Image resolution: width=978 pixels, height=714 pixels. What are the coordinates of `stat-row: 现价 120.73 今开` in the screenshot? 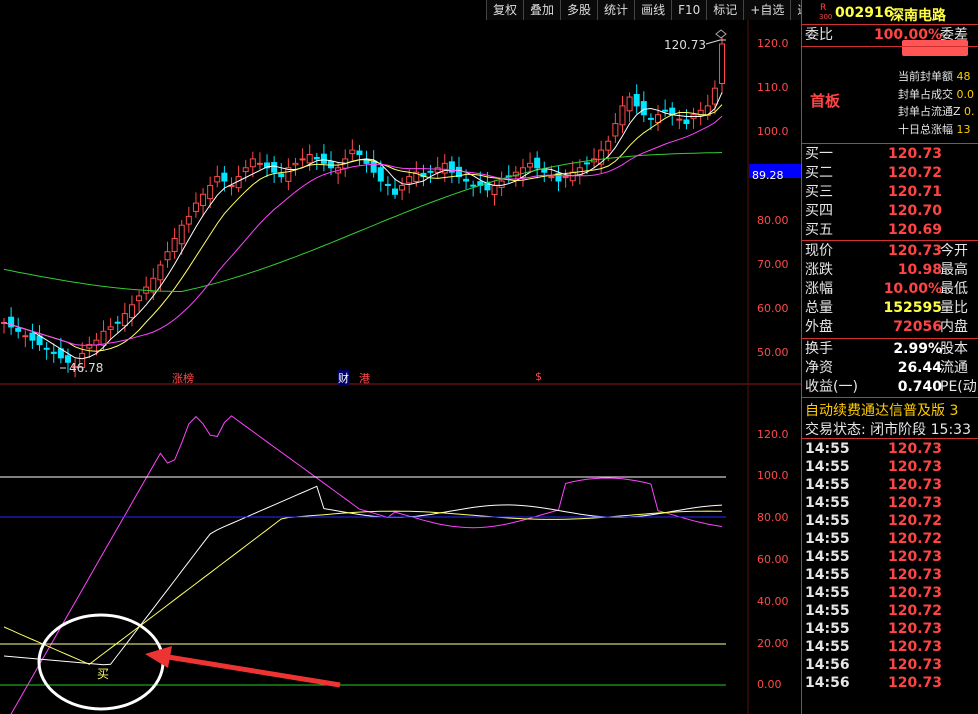 It's located at (886, 251).